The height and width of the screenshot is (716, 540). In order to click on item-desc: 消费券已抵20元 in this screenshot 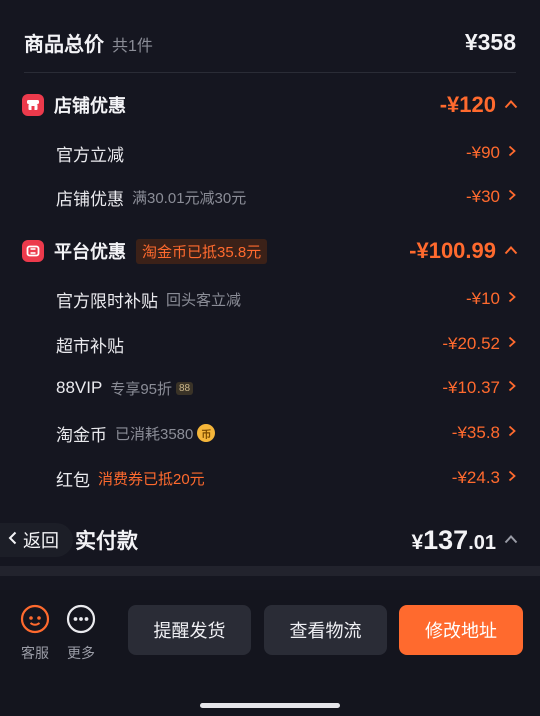, I will do `click(151, 479)`.